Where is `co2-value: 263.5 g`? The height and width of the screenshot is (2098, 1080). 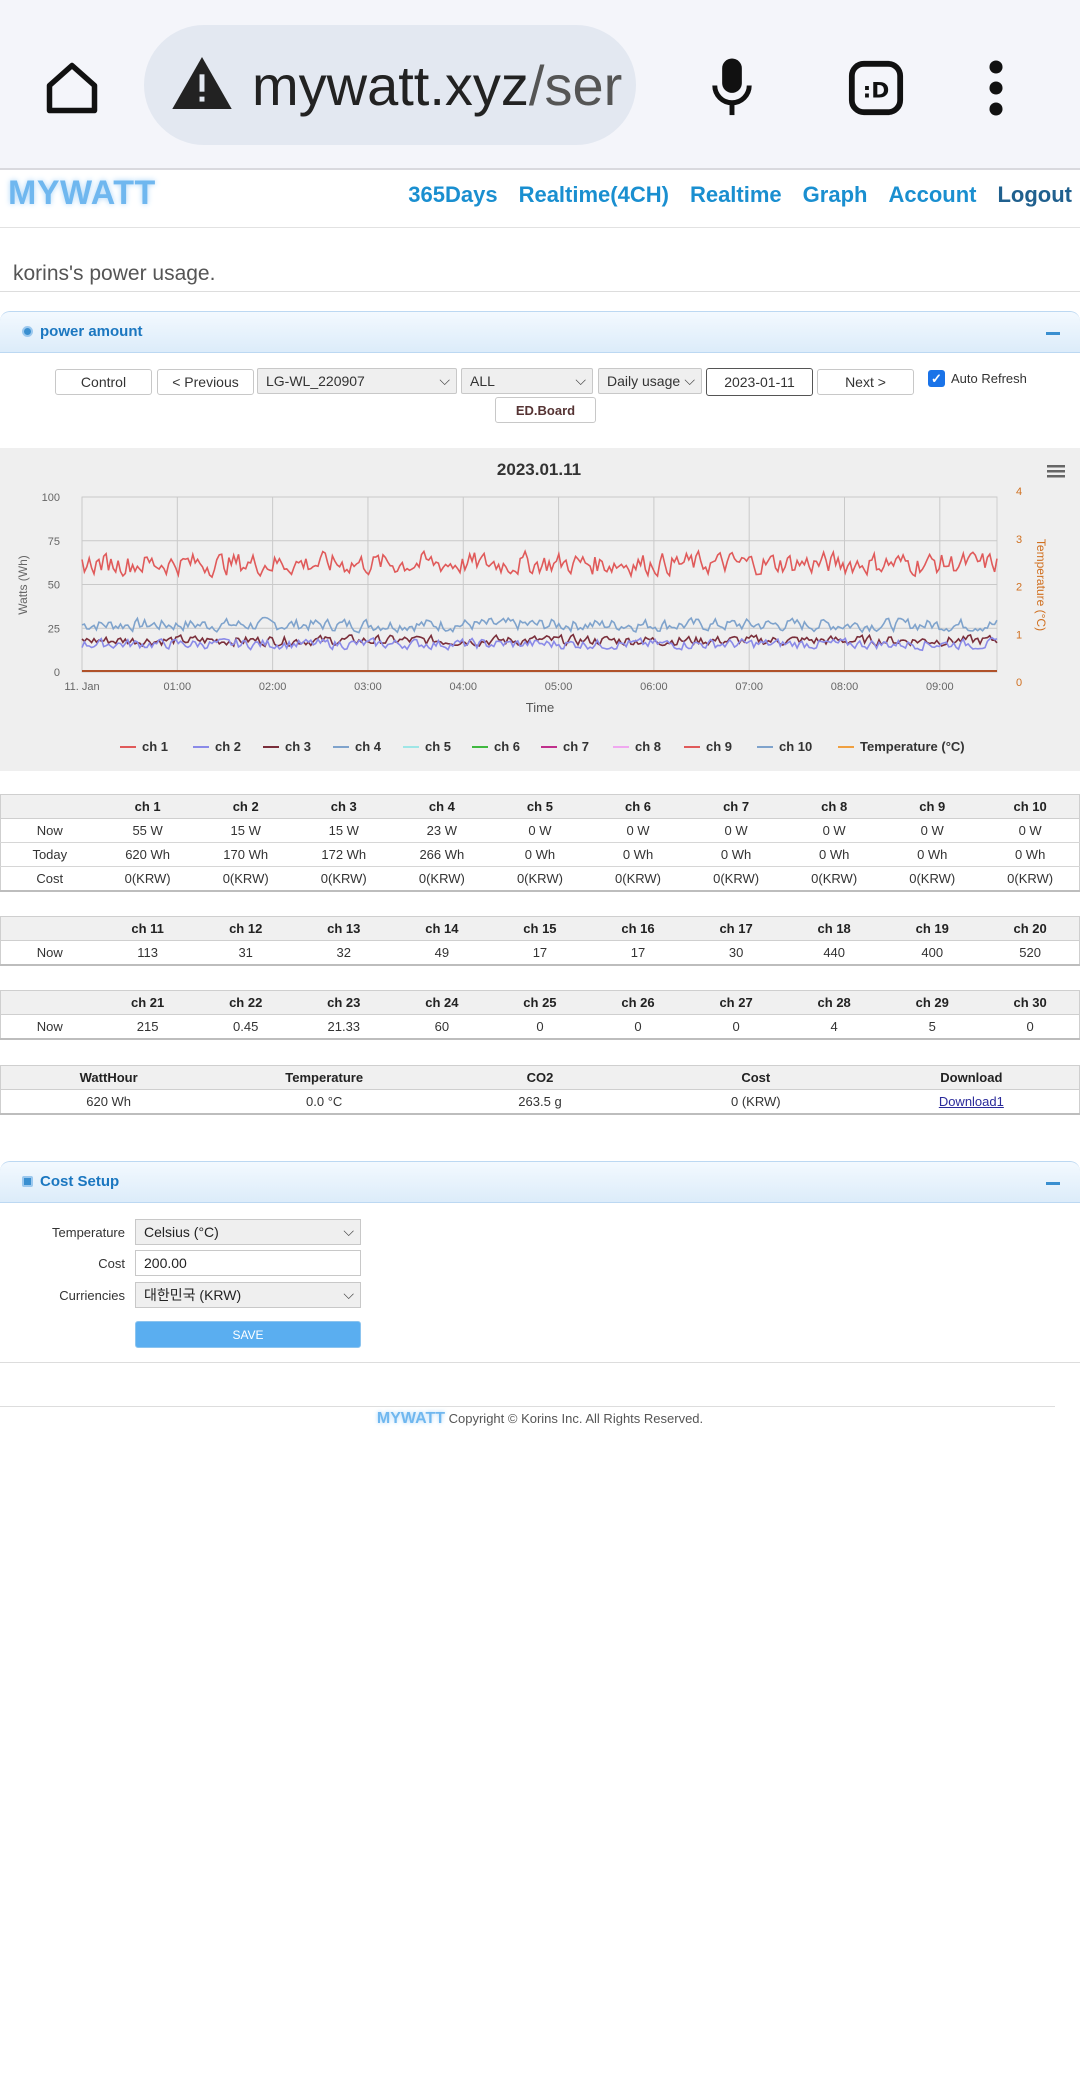
co2-value: 263.5 g is located at coordinates (540, 1102).